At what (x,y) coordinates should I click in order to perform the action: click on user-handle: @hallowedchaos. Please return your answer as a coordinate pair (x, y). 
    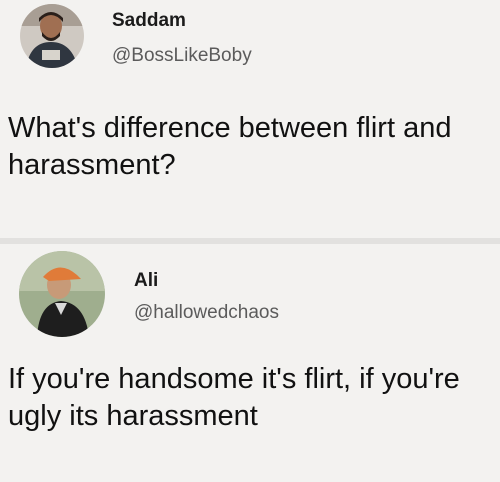
    Looking at the image, I should click on (206, 313).